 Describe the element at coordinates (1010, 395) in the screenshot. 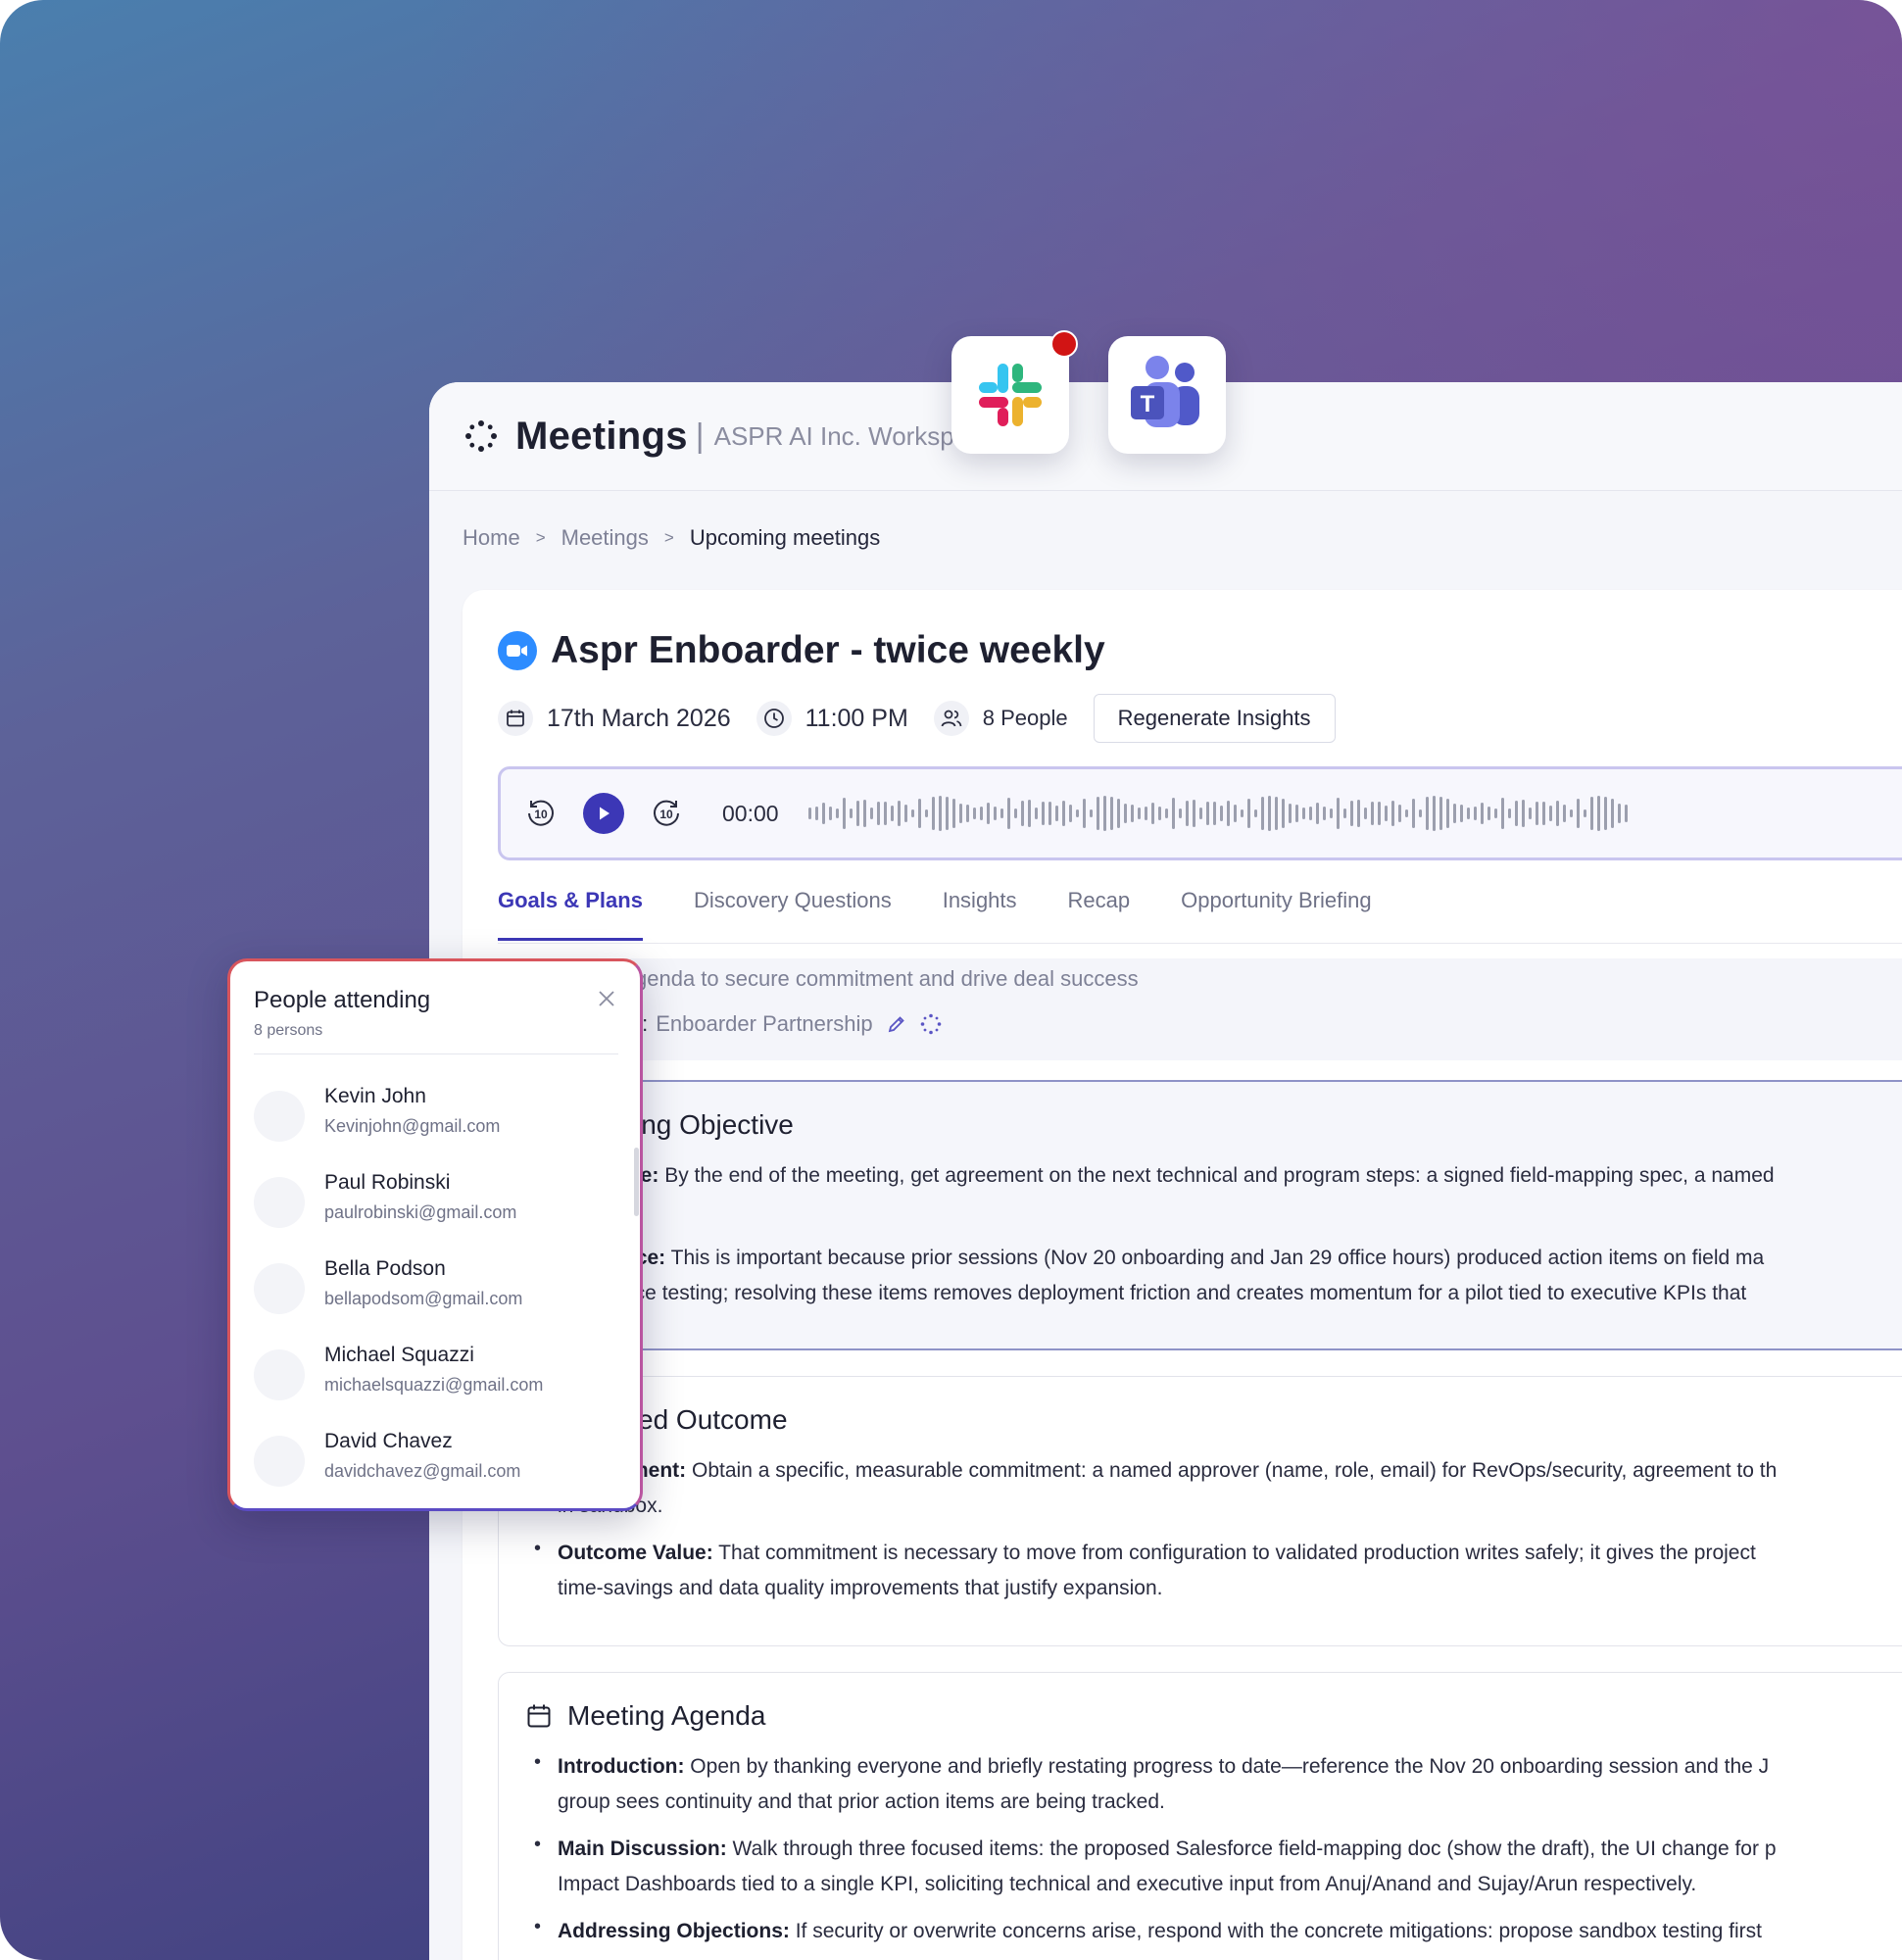

I see `slack-app-tile` at that location.